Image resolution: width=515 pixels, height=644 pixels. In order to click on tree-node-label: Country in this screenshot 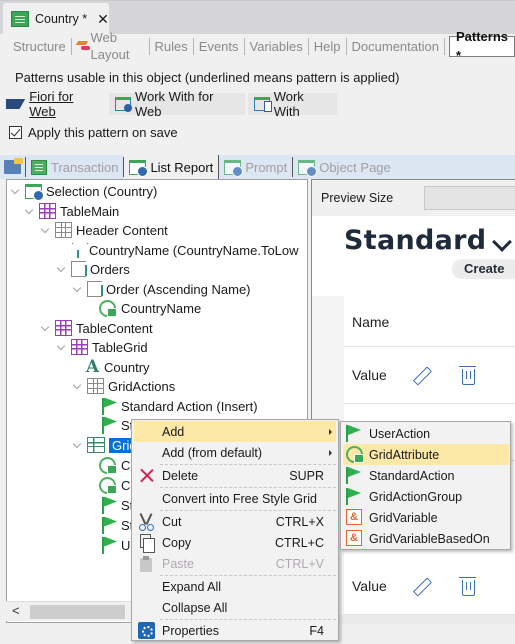, I will do `click(127, 367)`.